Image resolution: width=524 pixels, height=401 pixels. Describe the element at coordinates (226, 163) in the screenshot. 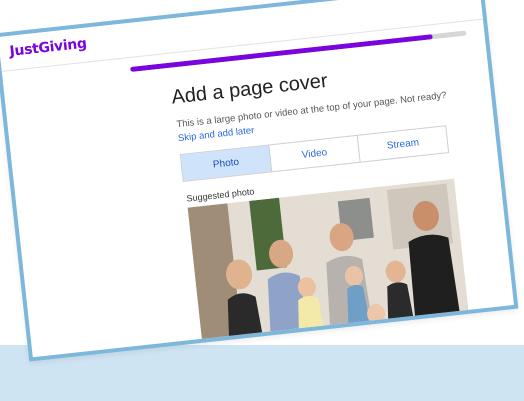

I see `tab-photo: Photo` at that location.